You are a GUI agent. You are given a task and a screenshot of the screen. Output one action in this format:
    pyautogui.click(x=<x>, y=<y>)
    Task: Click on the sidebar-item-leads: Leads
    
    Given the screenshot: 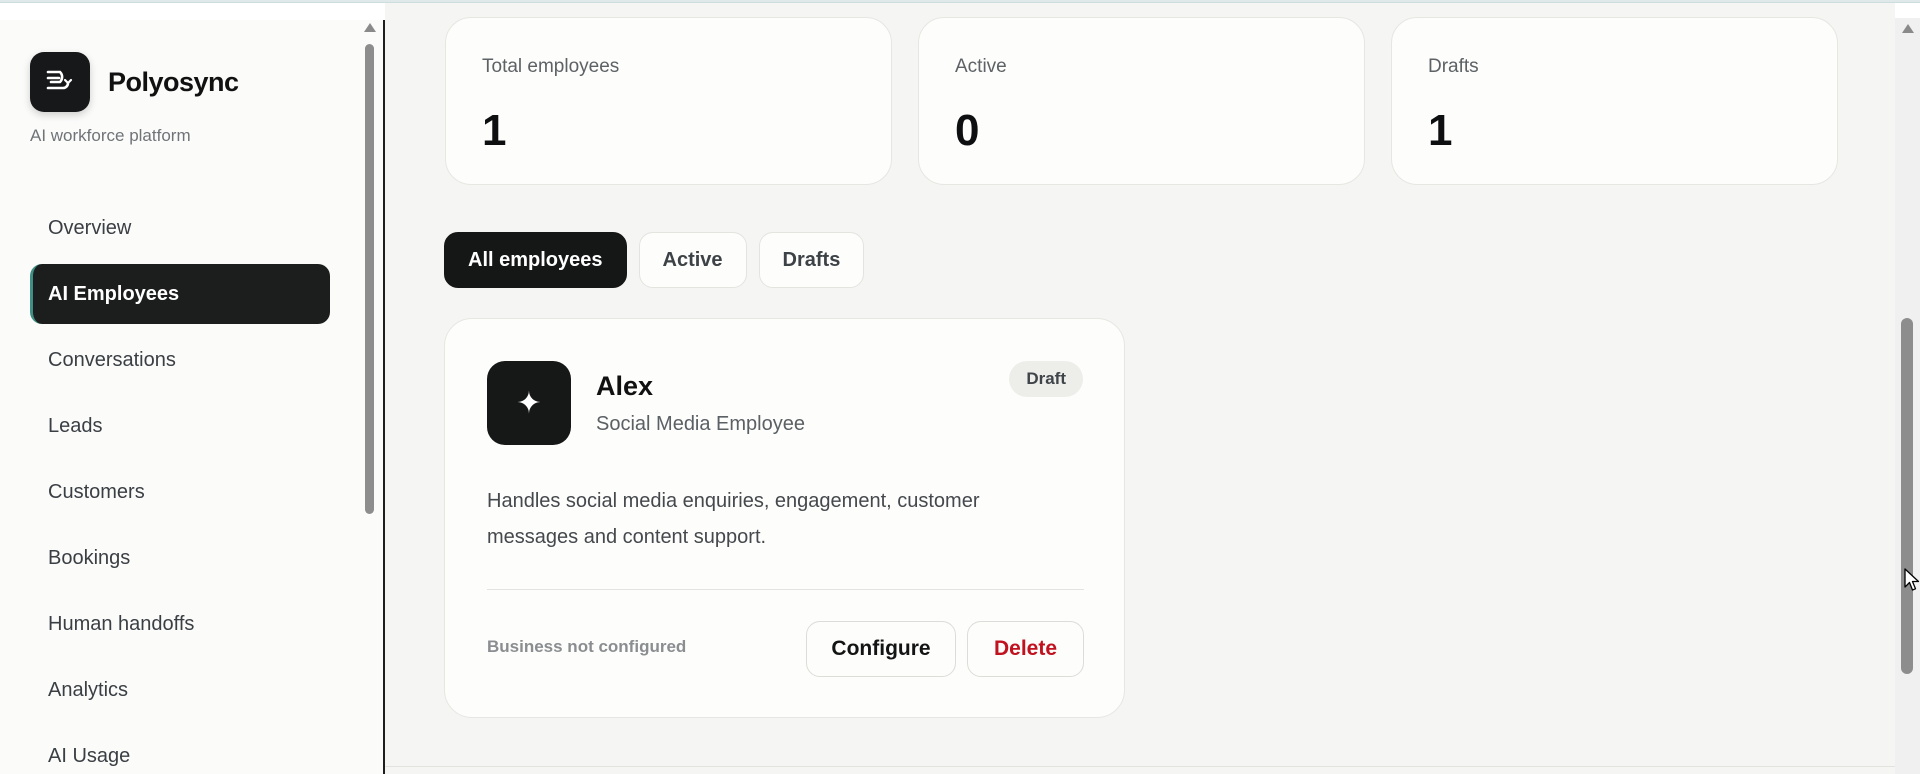 What is the action you would take?
    pyautogui.click(x=180, y=426)
    